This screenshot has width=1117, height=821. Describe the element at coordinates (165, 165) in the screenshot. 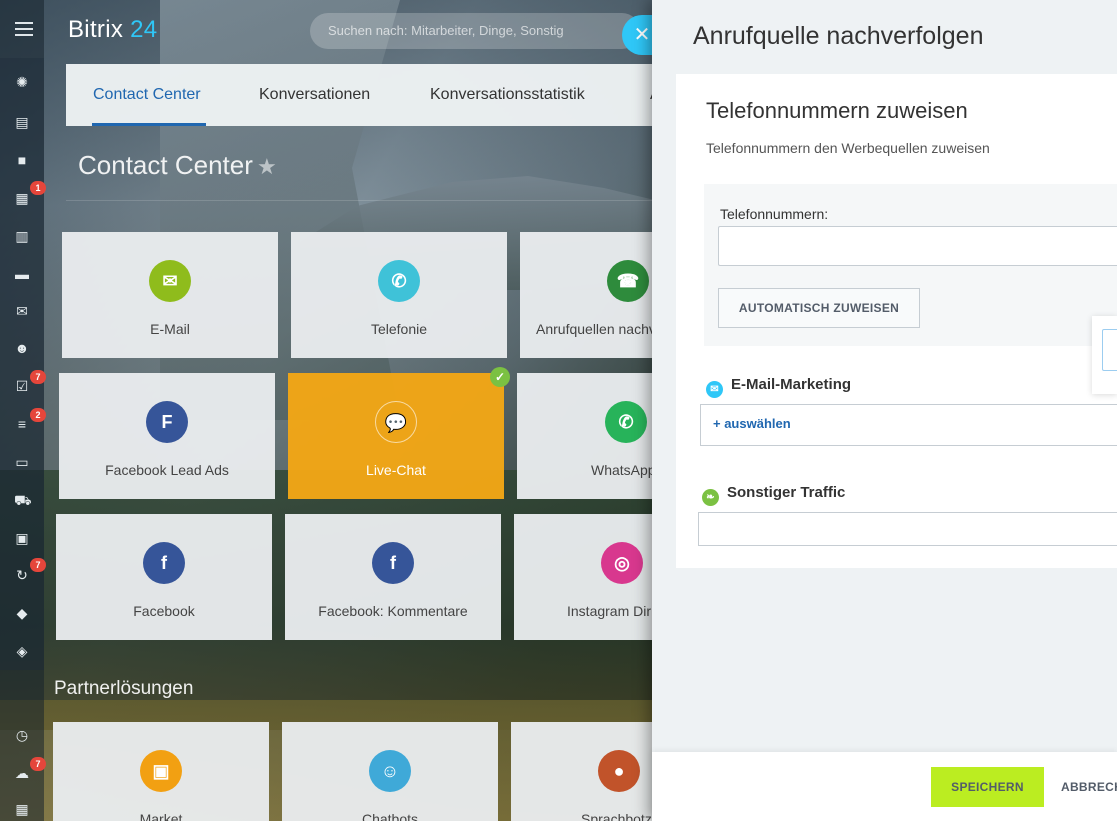

I see `page-title: Contact Center` at that location.